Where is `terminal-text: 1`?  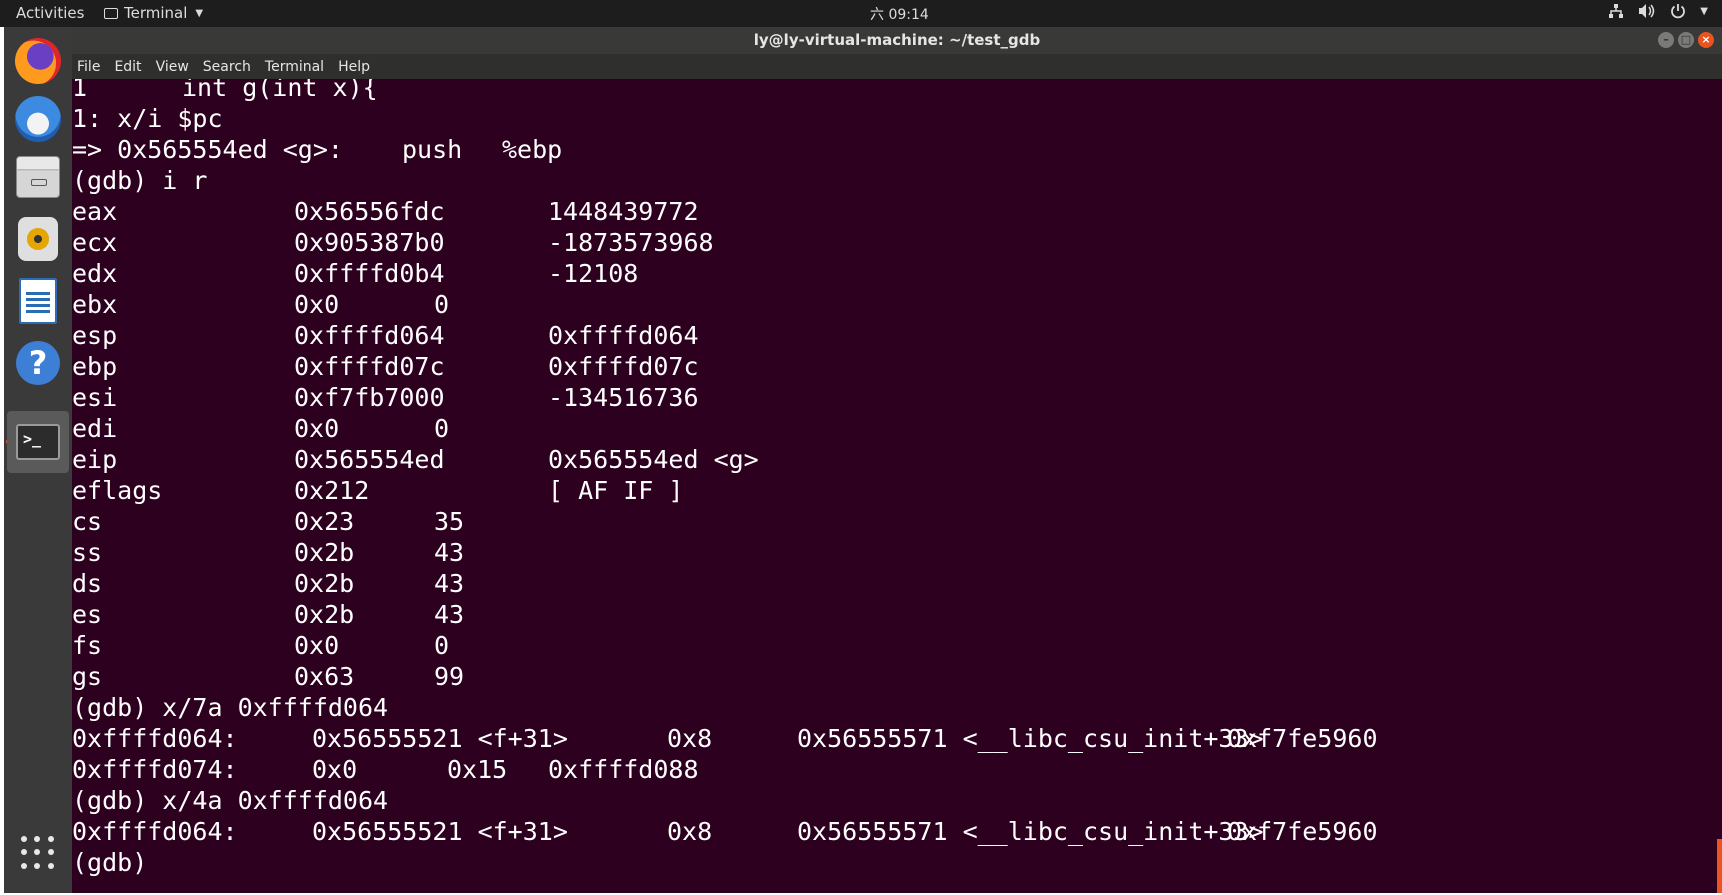 terminal-text: 1 is located at coordinates (80, 90).